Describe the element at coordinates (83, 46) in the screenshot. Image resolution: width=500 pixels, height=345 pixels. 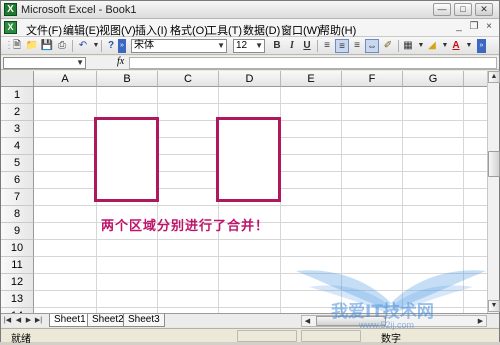
I see `undo-icon: ↶` at that location.